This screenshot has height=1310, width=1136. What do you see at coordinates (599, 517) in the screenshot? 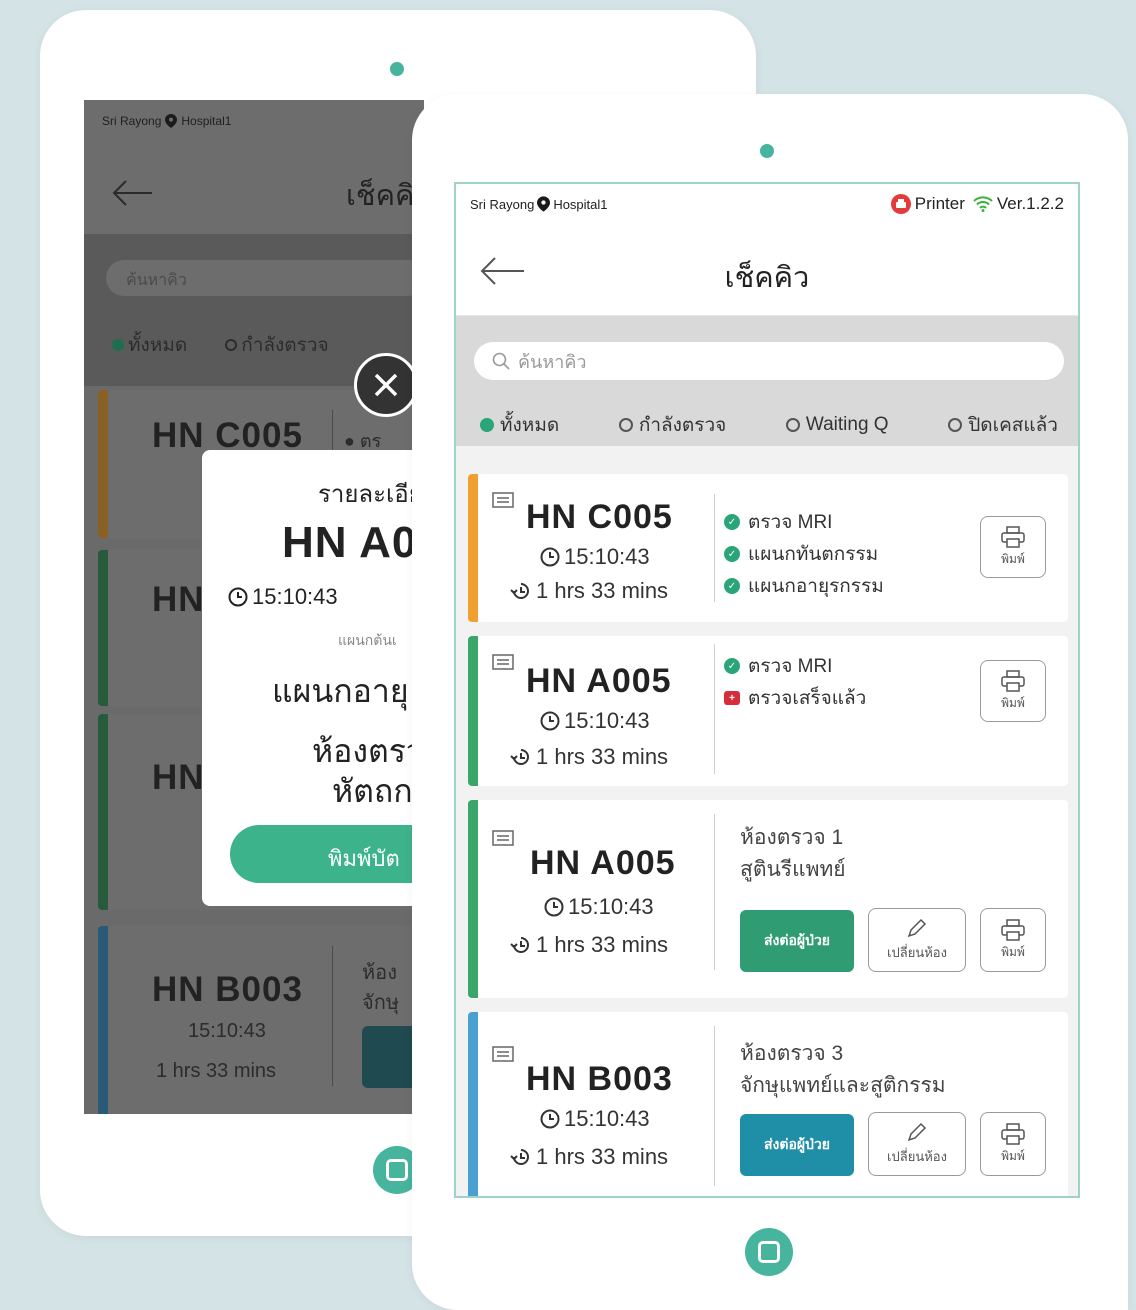
I see `card-hn: HN C005` at bounding box center [599, 517].